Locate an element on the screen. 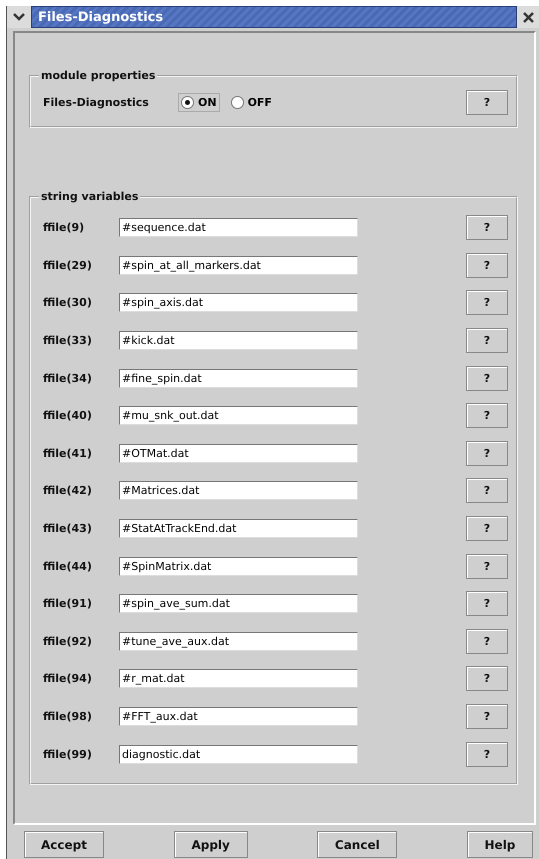  input-field: #spin_at_all_markers.dat is located at coordinates (238, 265).